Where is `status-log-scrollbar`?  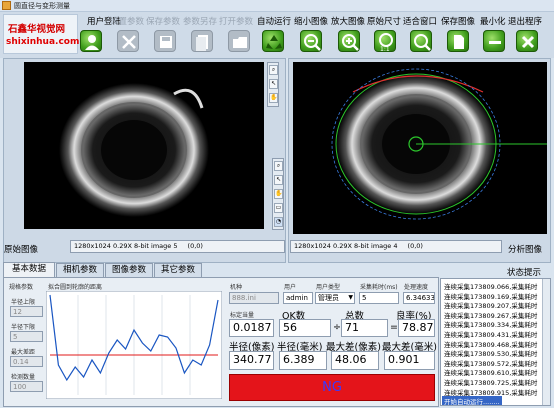
status-log-scrollbar is located at coordinates (546, 342).